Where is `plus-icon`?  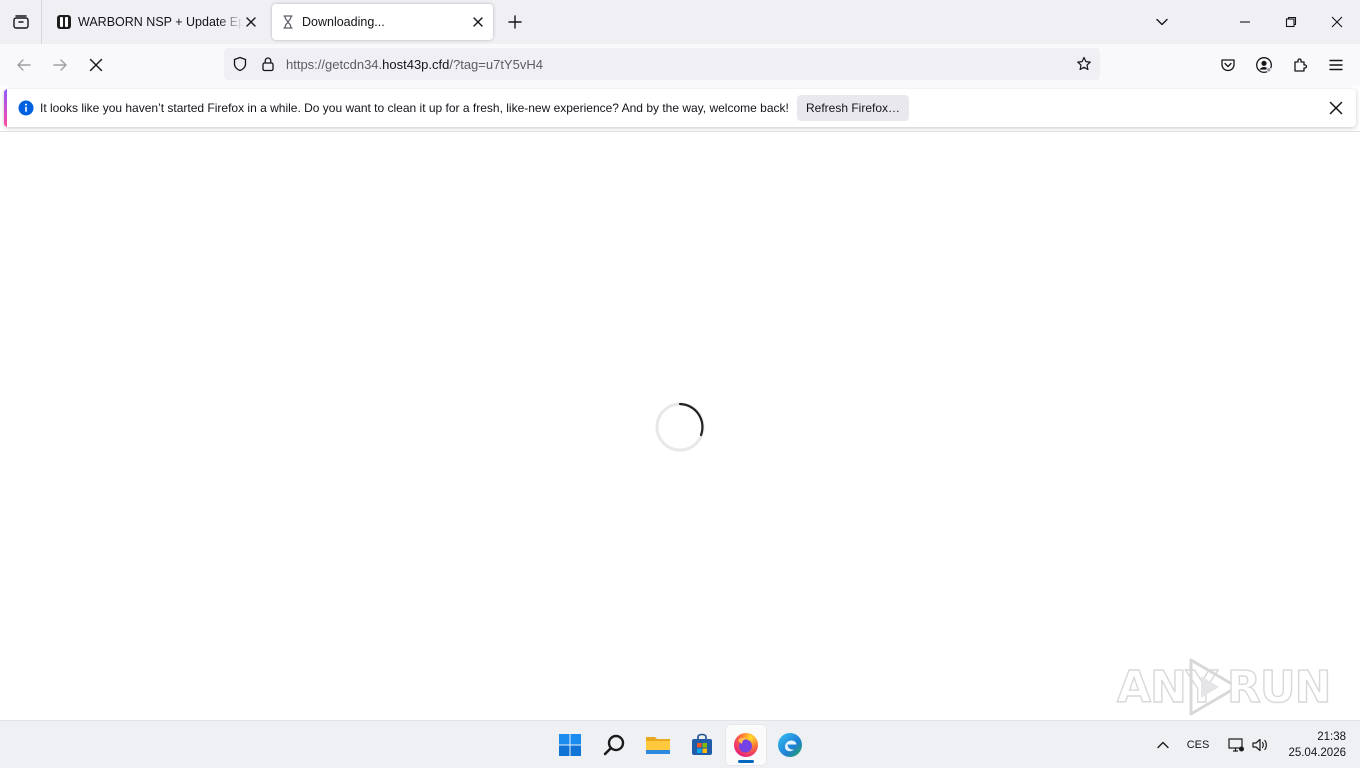
plus-icon is located at coordinates (515, 22).